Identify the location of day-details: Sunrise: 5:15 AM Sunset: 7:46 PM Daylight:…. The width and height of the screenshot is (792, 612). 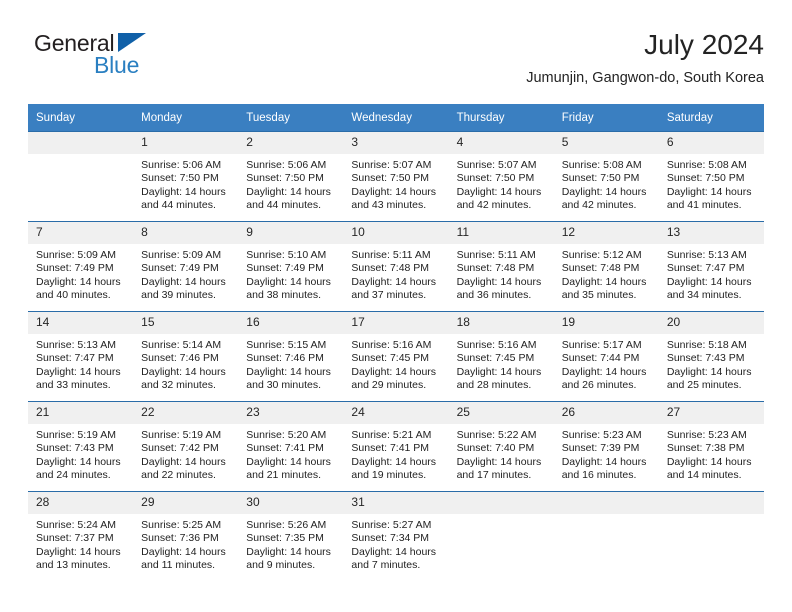
(290, 363).